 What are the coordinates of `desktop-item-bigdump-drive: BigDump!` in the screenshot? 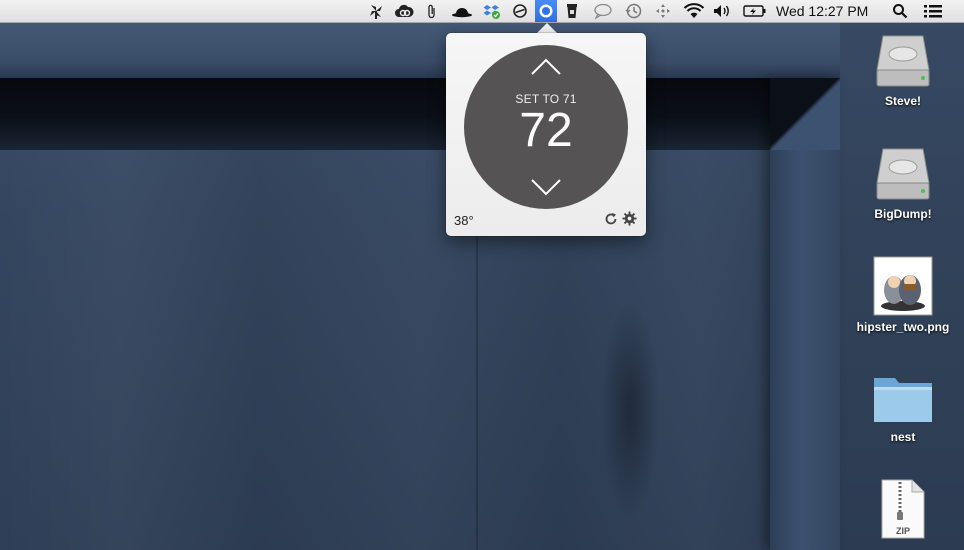 It's located at (903, 182).